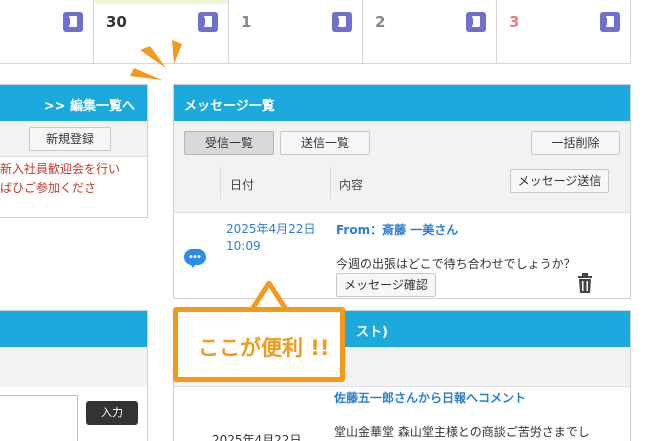 Image resolution: width=655 pixels, height=441 pixels. Describe the element at coordinates (246, 22) in the screenshot. I see `calendar-day-number: 1` at that location.